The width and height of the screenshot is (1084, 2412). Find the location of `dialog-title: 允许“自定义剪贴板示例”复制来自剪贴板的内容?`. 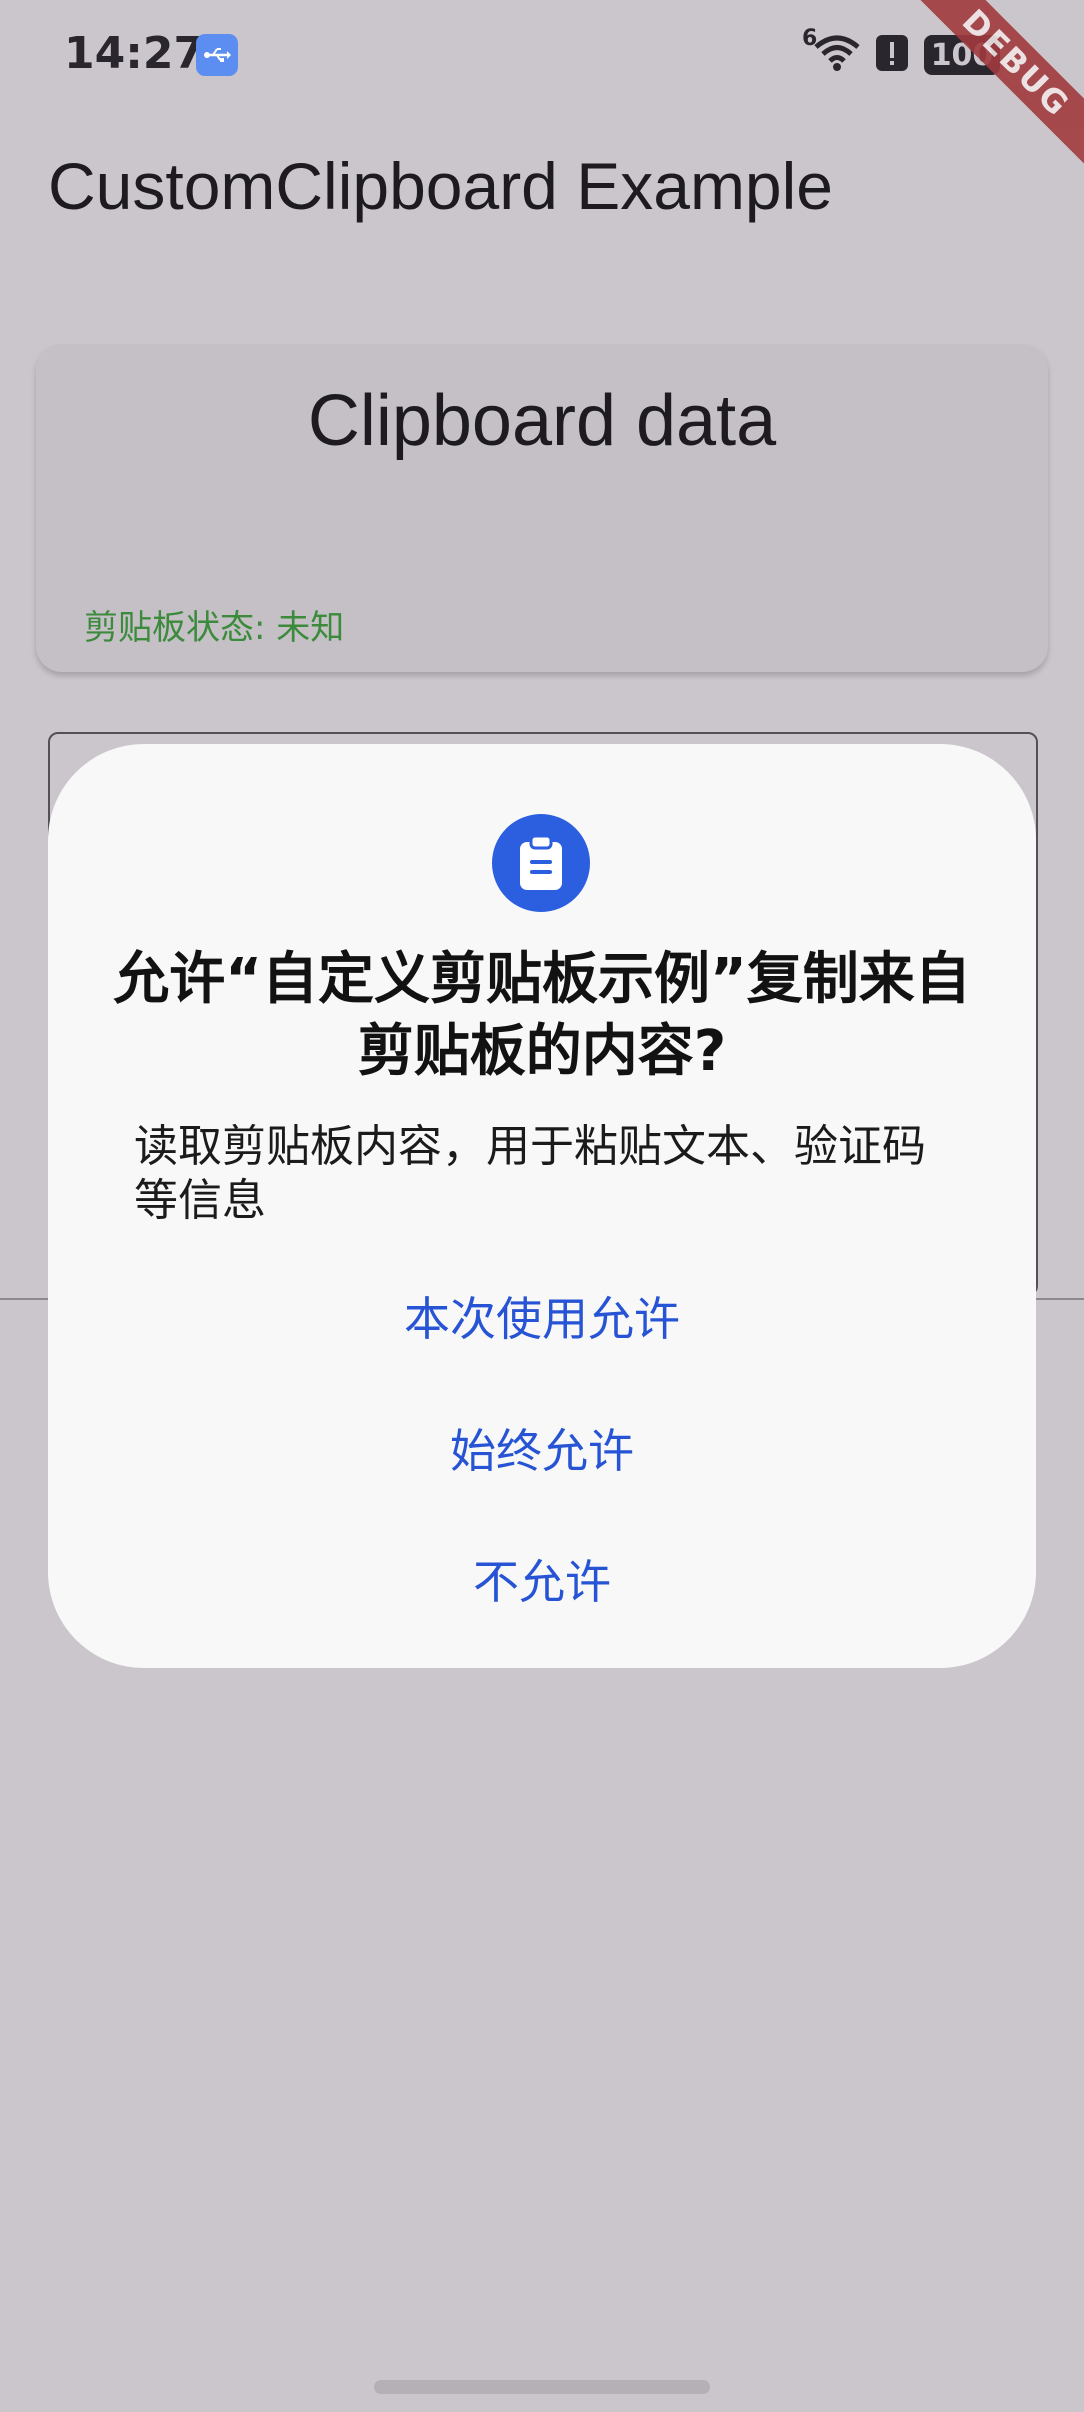

dialog-title: 允许“自定义剪贴板示例”复制来自剪贴板的内容? is located at coordinates (542, 1015).